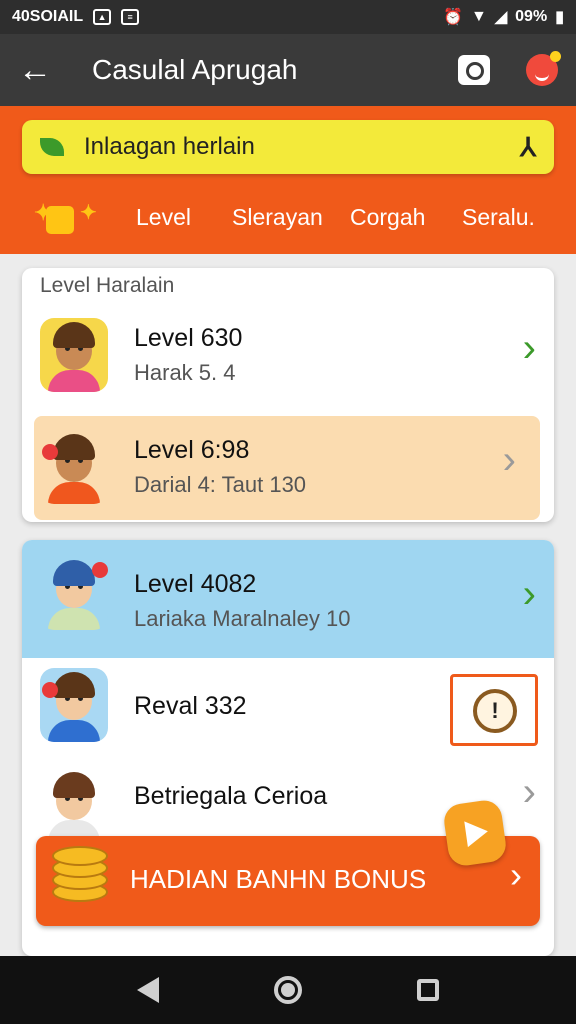 The width and height of the screenshot is (576, 1024). I want to click on app-notification-icon: ≡, so click(130, 17).